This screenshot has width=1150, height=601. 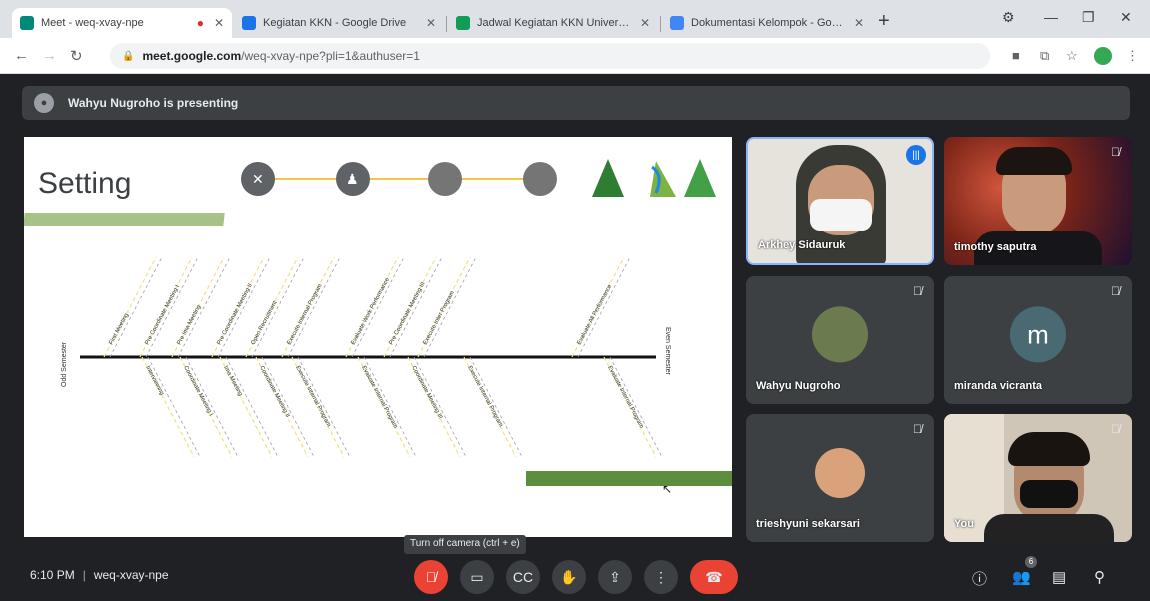 I want to click on meeting-details-icon: ⓘ, so click(x=979, y=578).